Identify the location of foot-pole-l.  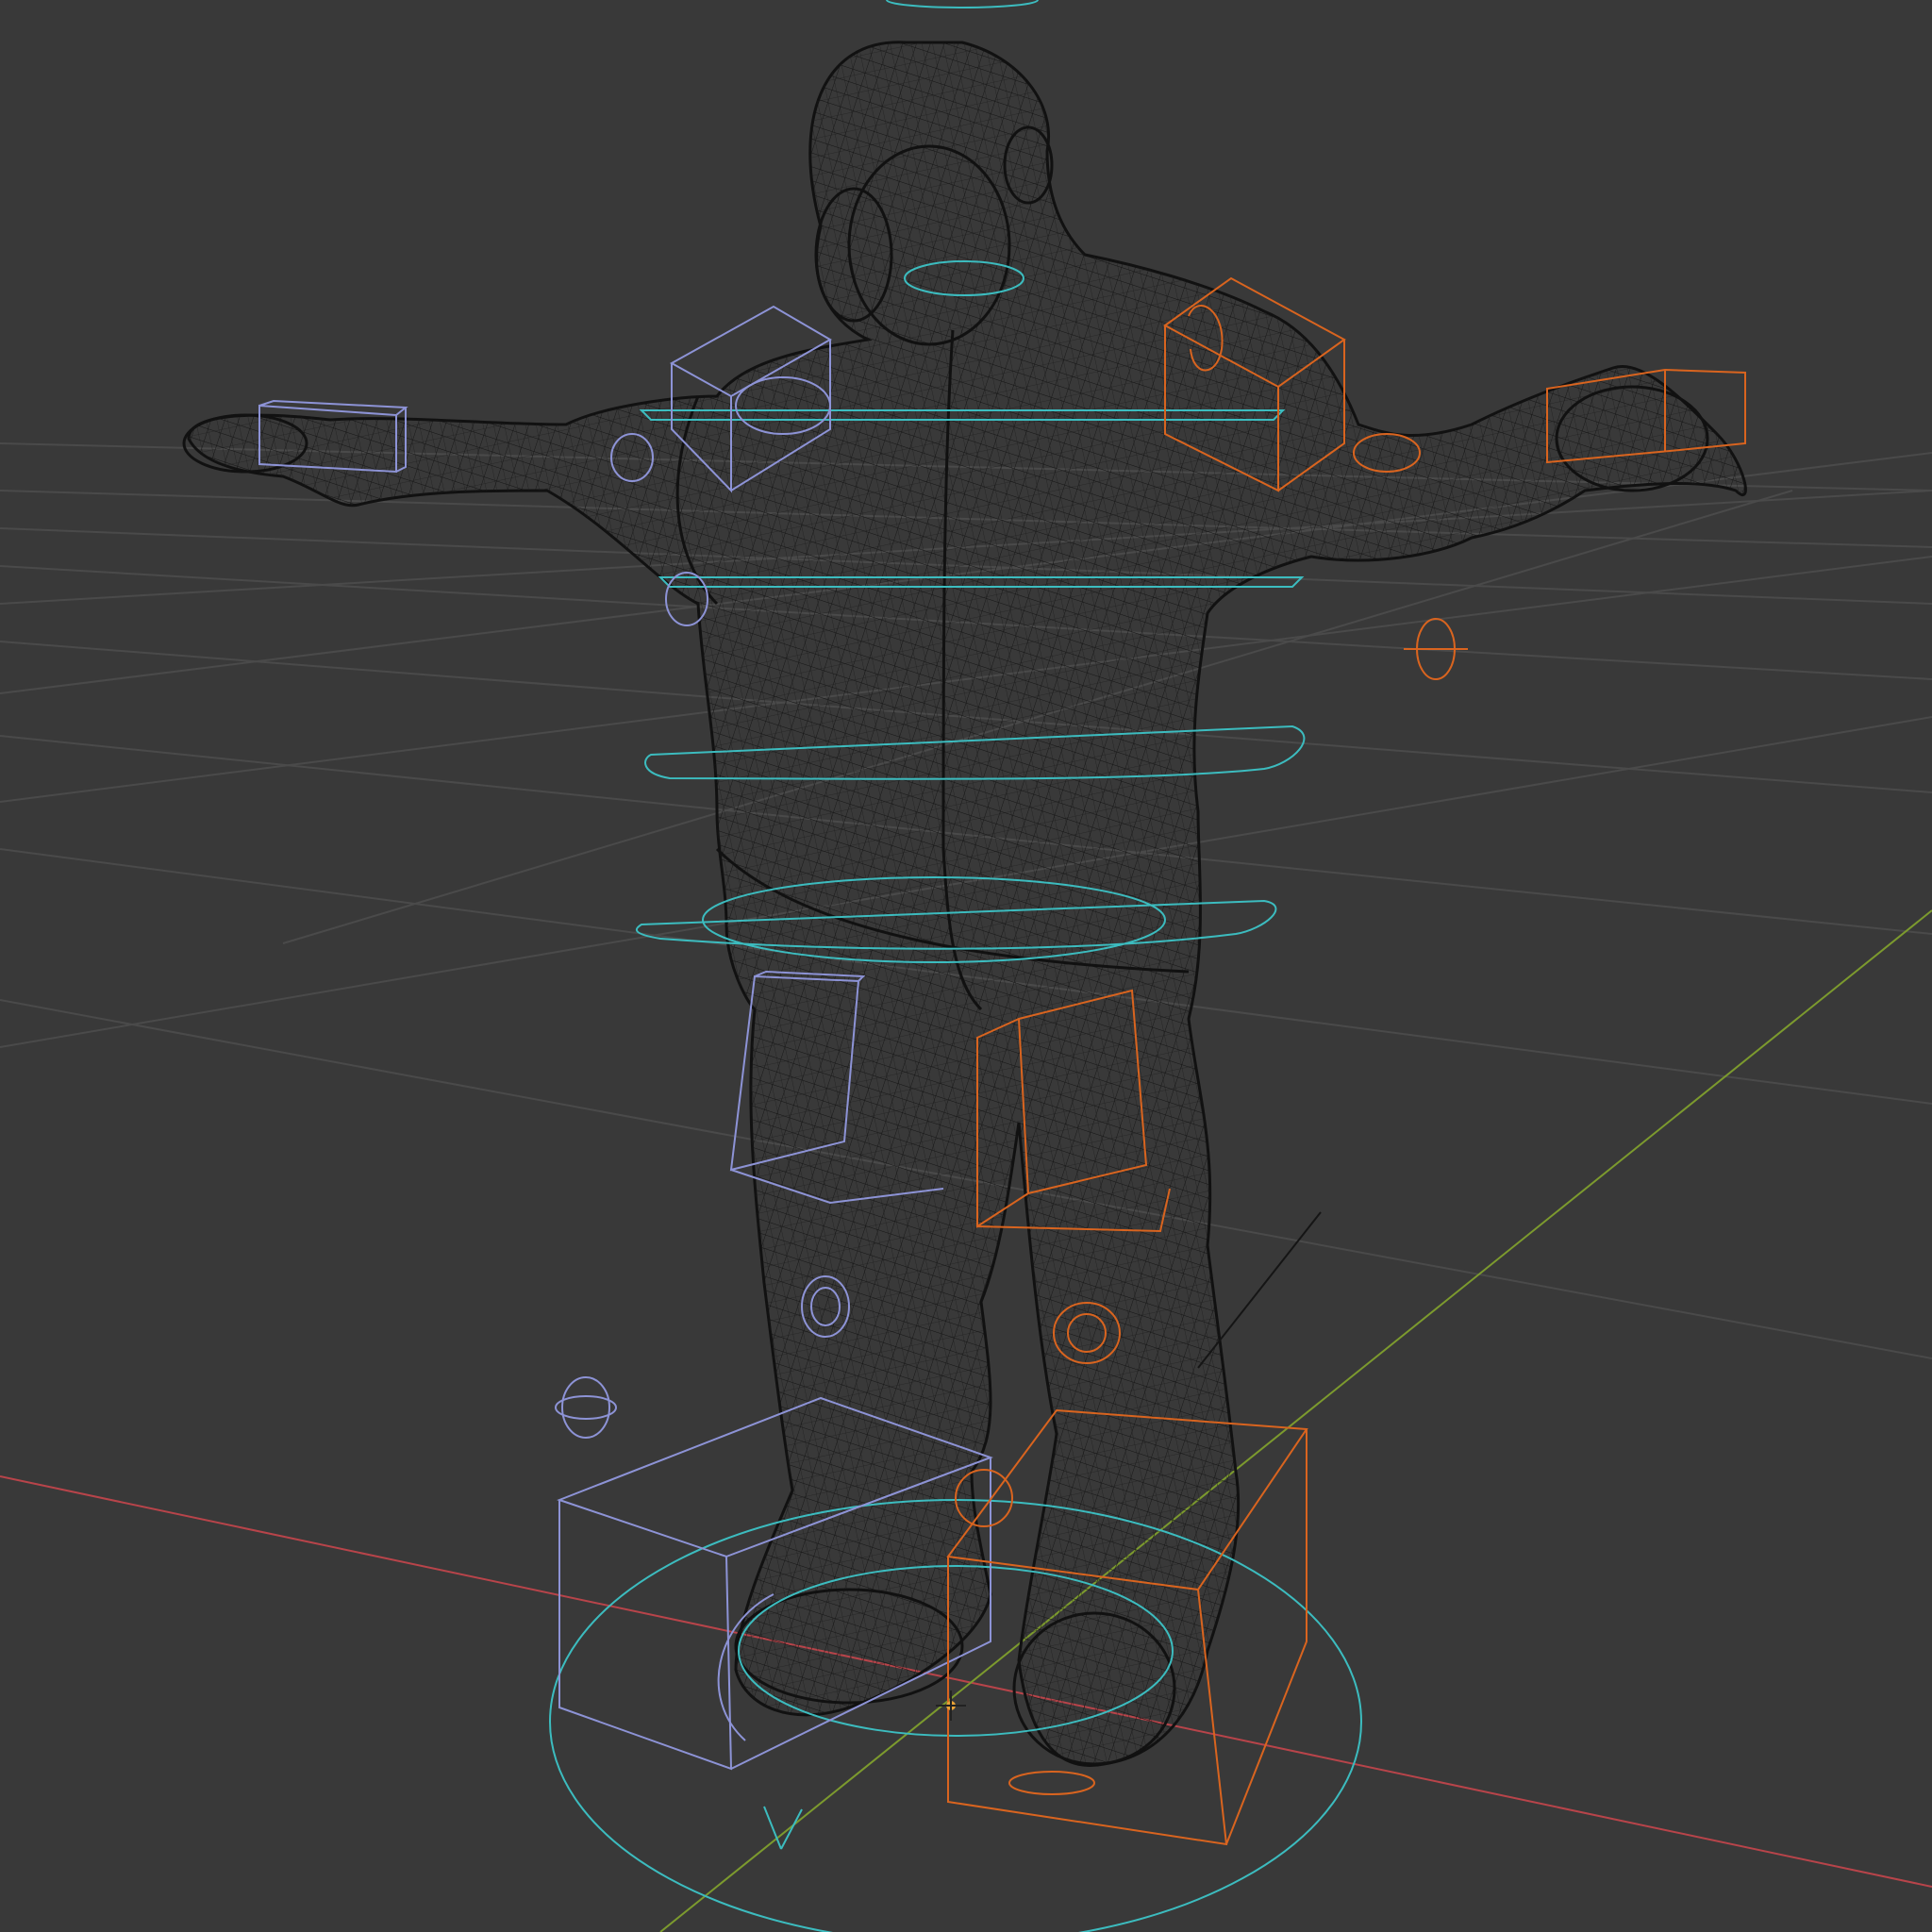
(585, 1407).